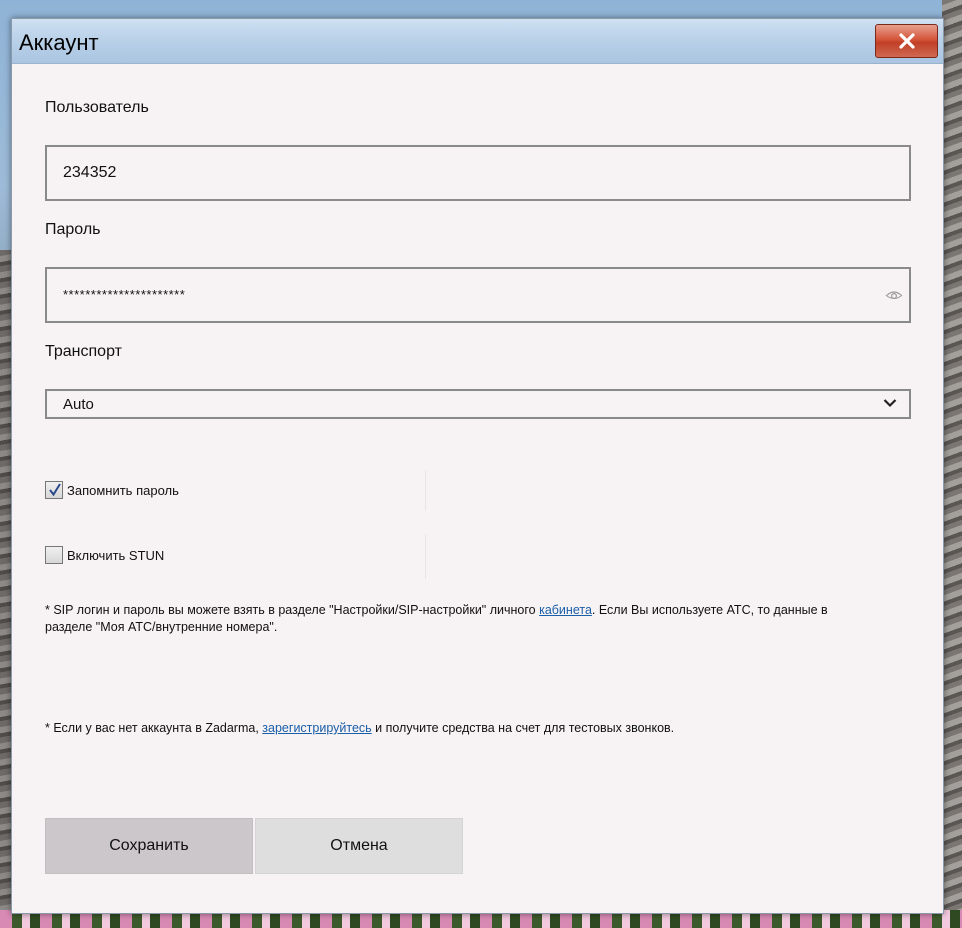 The width and height of the screenshot is (962, 928). I want to click on checkmark-icon, so click(55, 490).